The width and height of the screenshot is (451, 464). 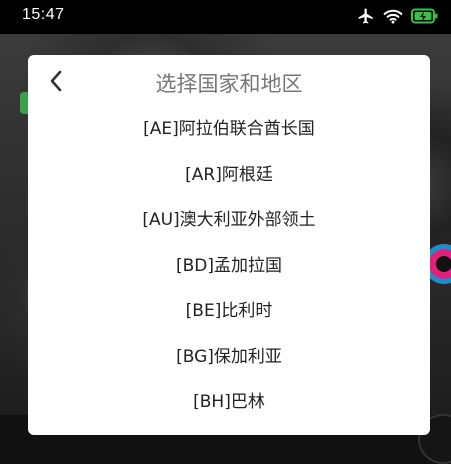 I want to click on country-item-bd: [BD]孟加拉国, so click(x=229, y=267).